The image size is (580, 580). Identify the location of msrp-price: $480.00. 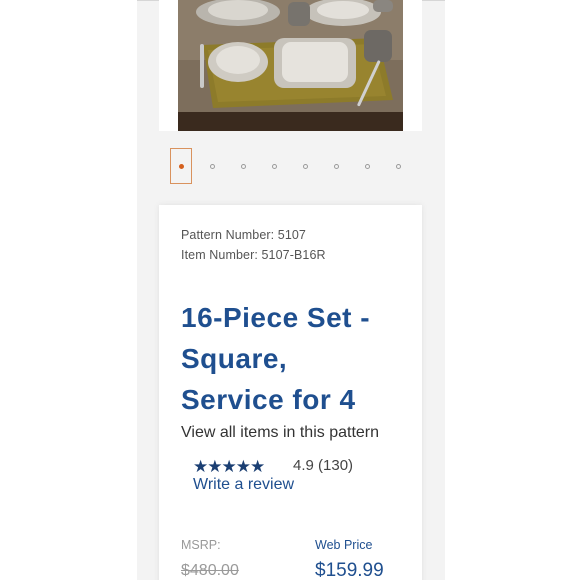
(210, 570).